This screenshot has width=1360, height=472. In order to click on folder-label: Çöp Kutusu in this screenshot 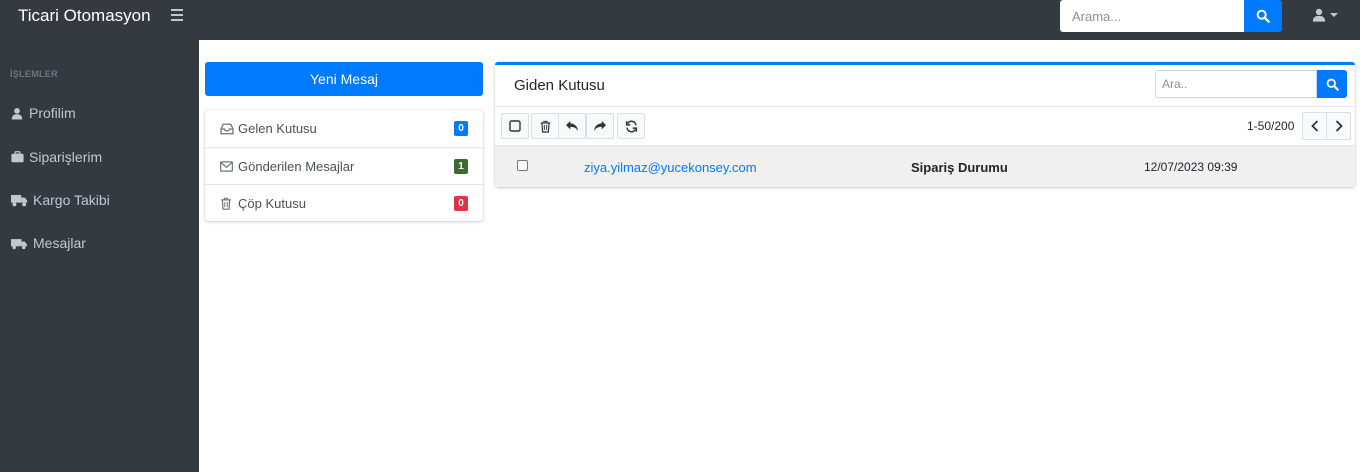, I will do `click(272, 203)`.